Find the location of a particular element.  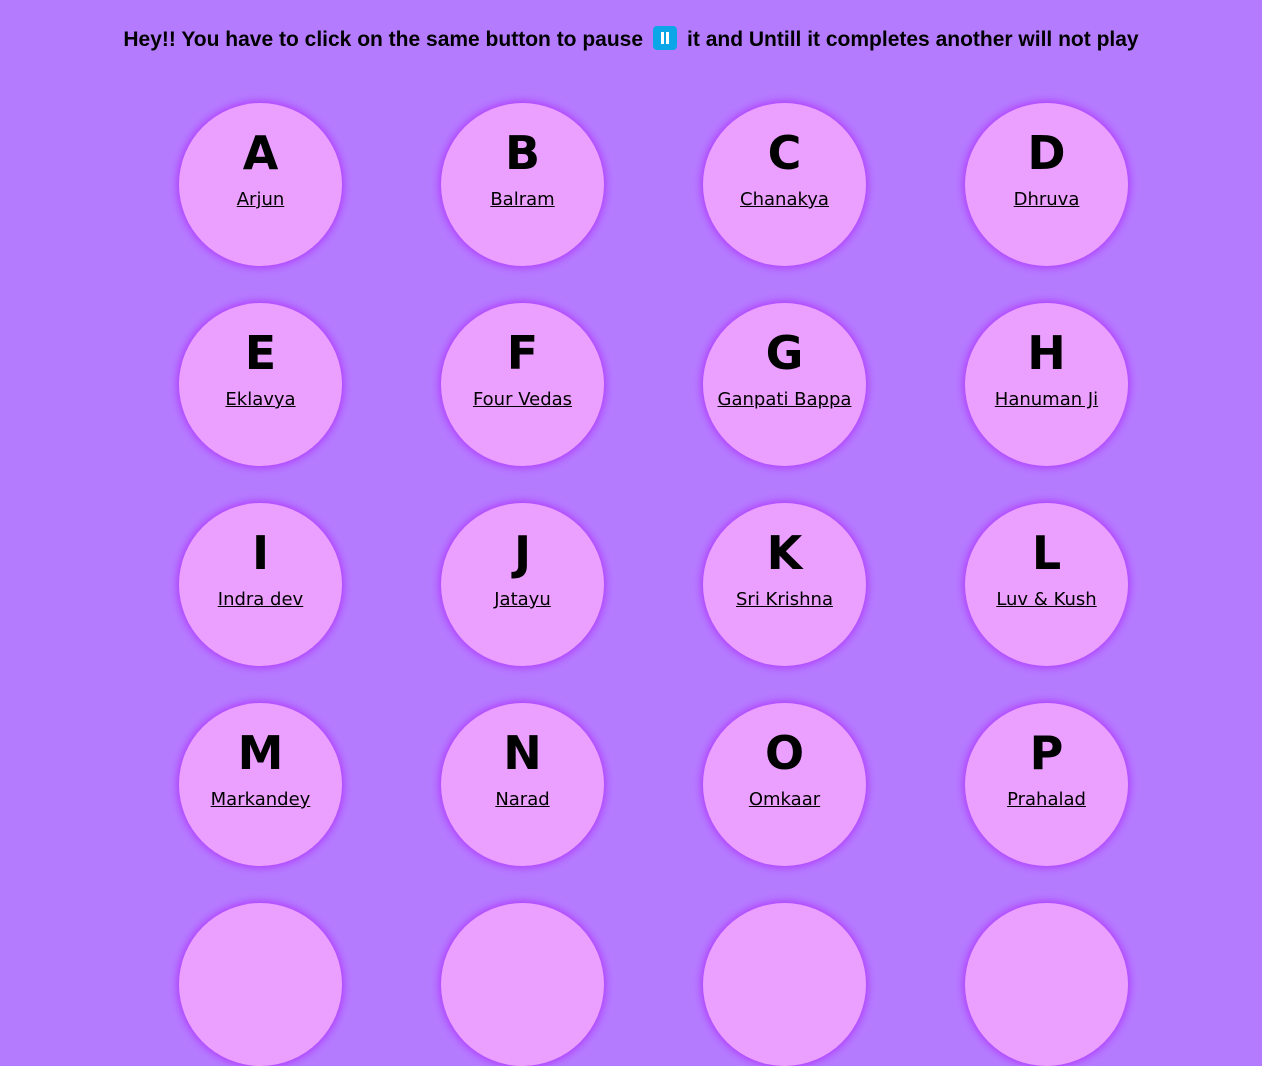

drum-name-link: Narad is located at coordinates (522, 799).